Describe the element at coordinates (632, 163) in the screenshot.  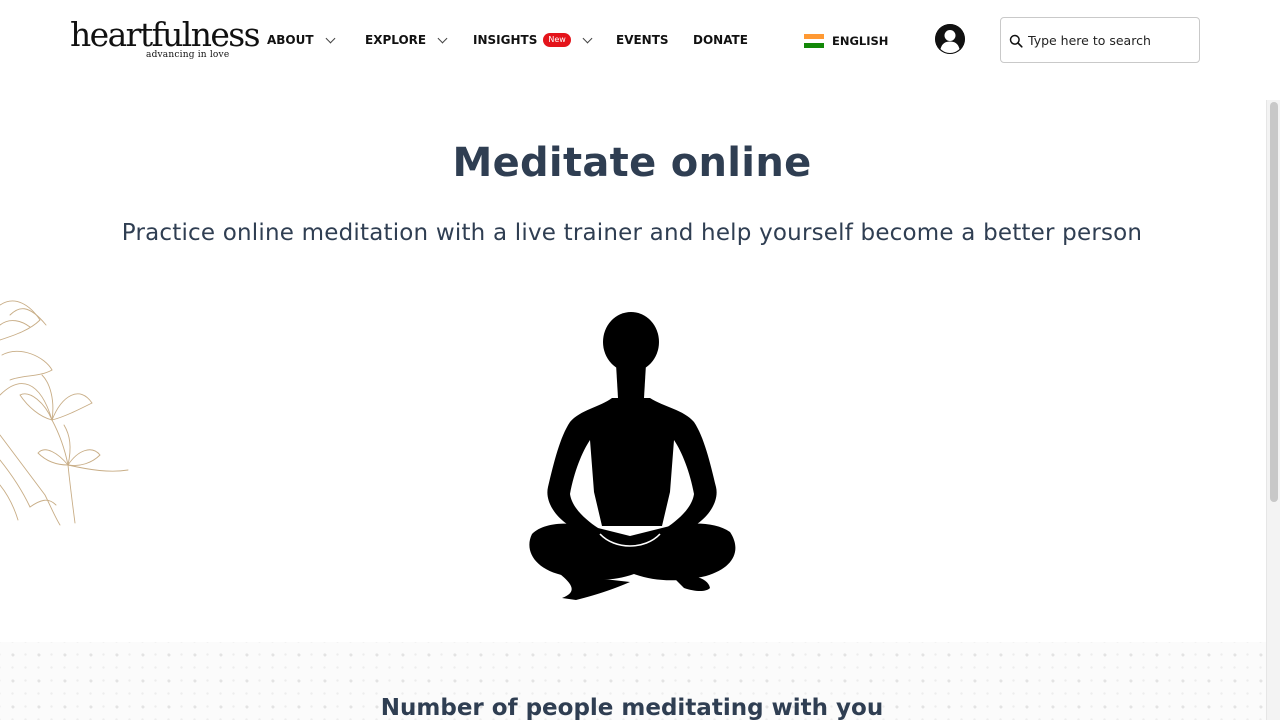
I see `page-title: Meditate online` at that location.